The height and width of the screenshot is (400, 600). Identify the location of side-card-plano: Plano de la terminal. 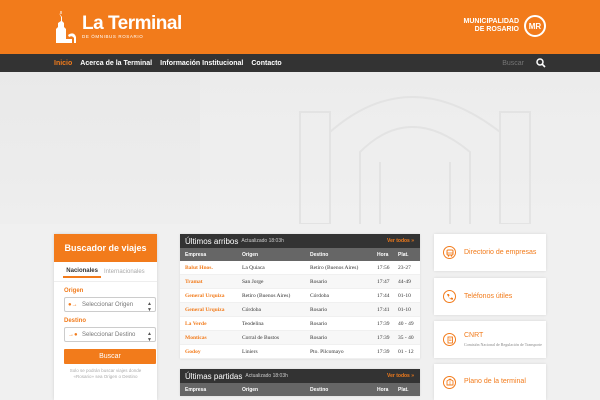
(490, 382).